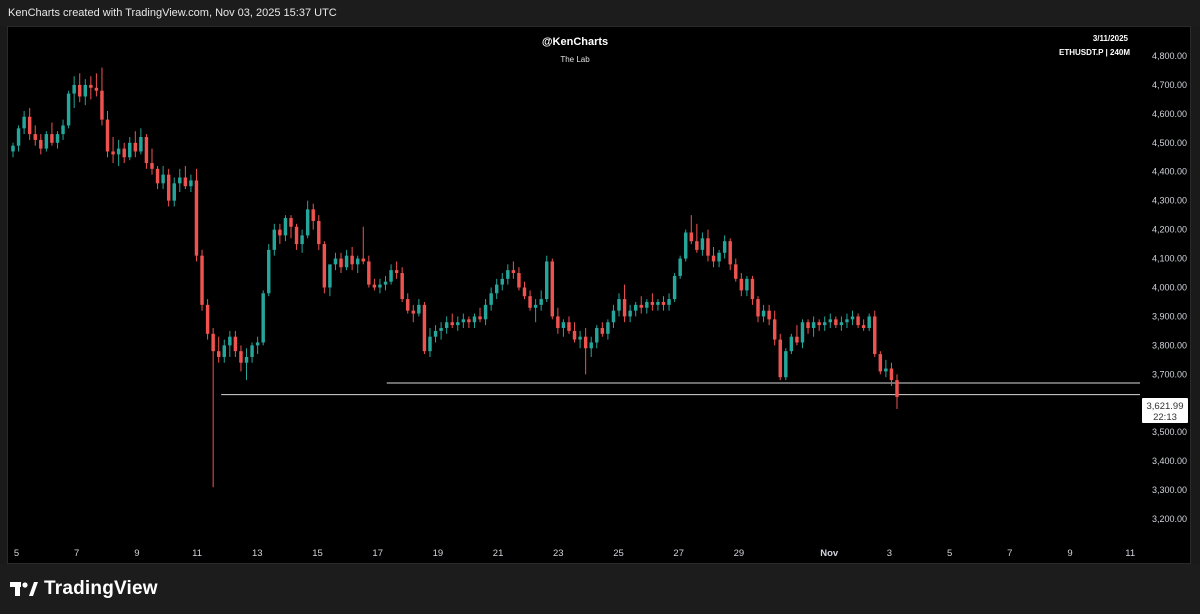 The image size is (1200, 614). I want to click on tradingview-logo-text: TradingView, so click(101, 588).